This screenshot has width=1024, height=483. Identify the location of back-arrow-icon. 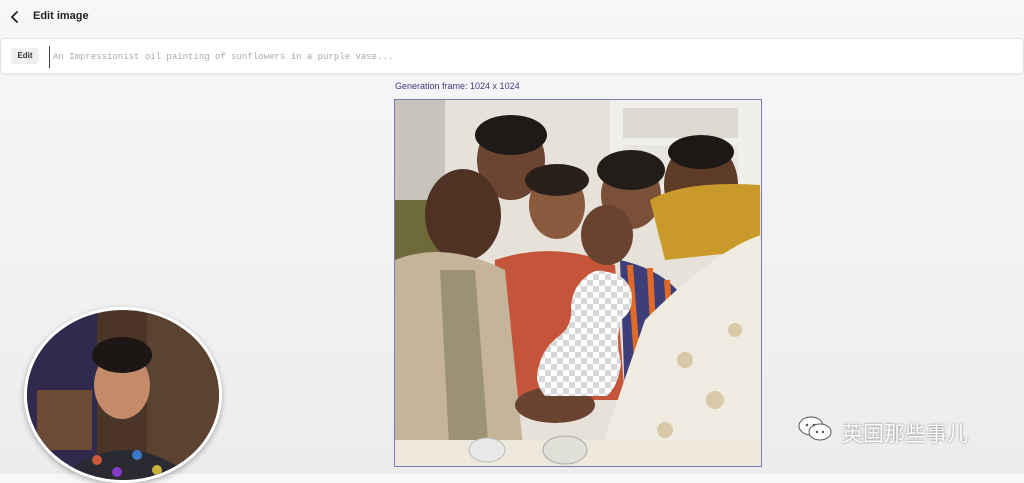
(15, 17).